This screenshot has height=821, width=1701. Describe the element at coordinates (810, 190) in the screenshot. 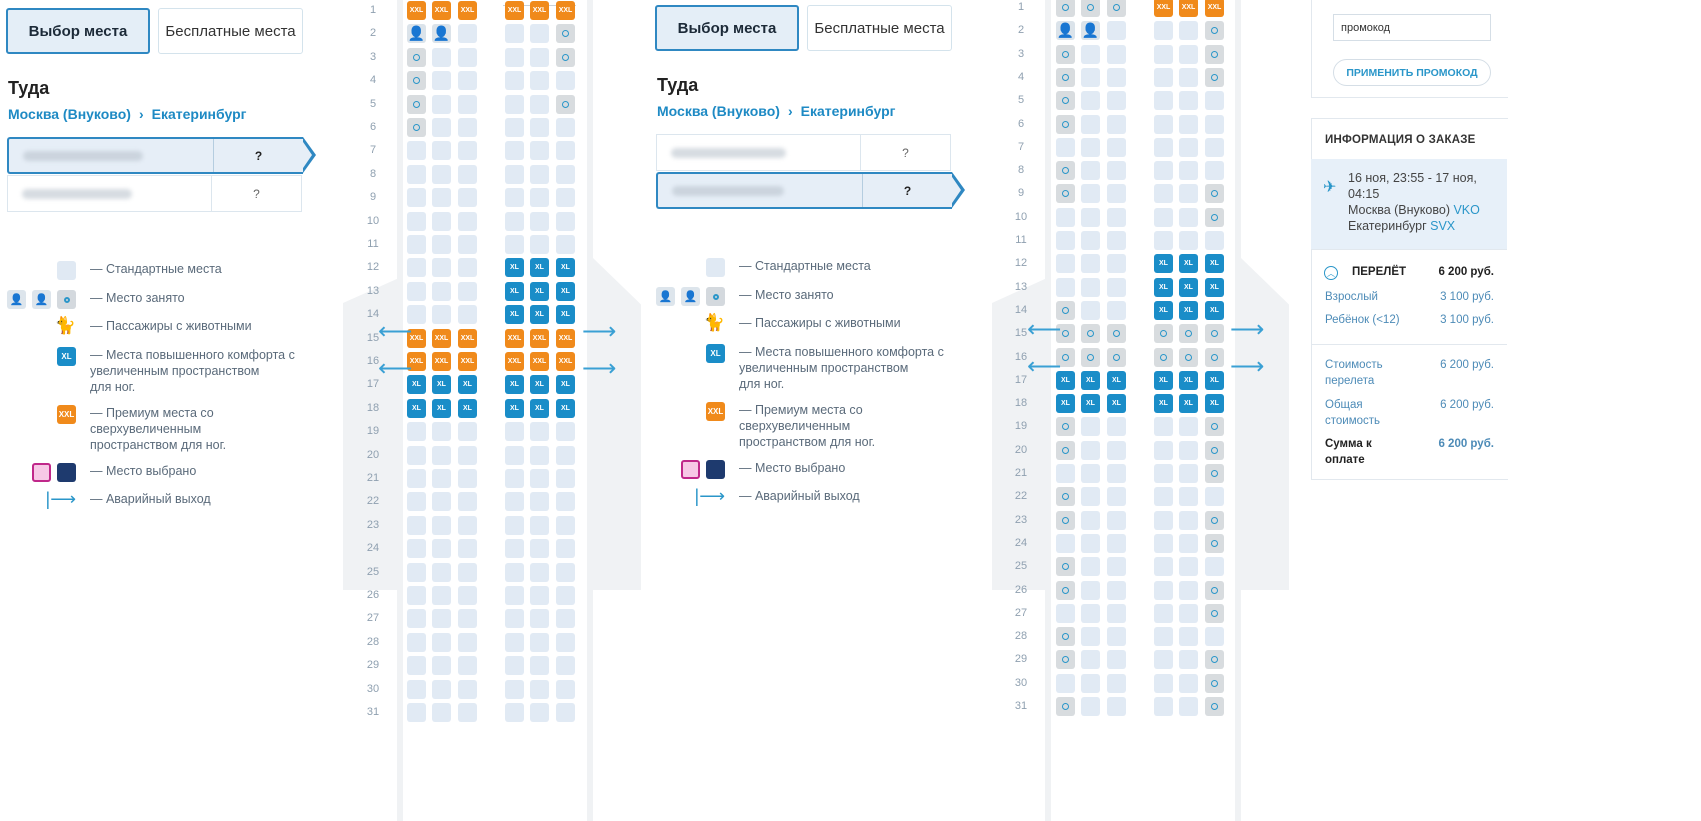

I see `passenger-row: ?` at that location.